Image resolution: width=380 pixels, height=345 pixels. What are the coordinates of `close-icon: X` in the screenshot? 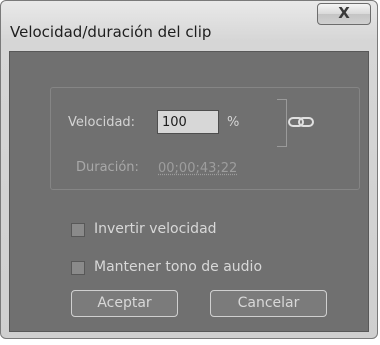 It's located at (344, 13).